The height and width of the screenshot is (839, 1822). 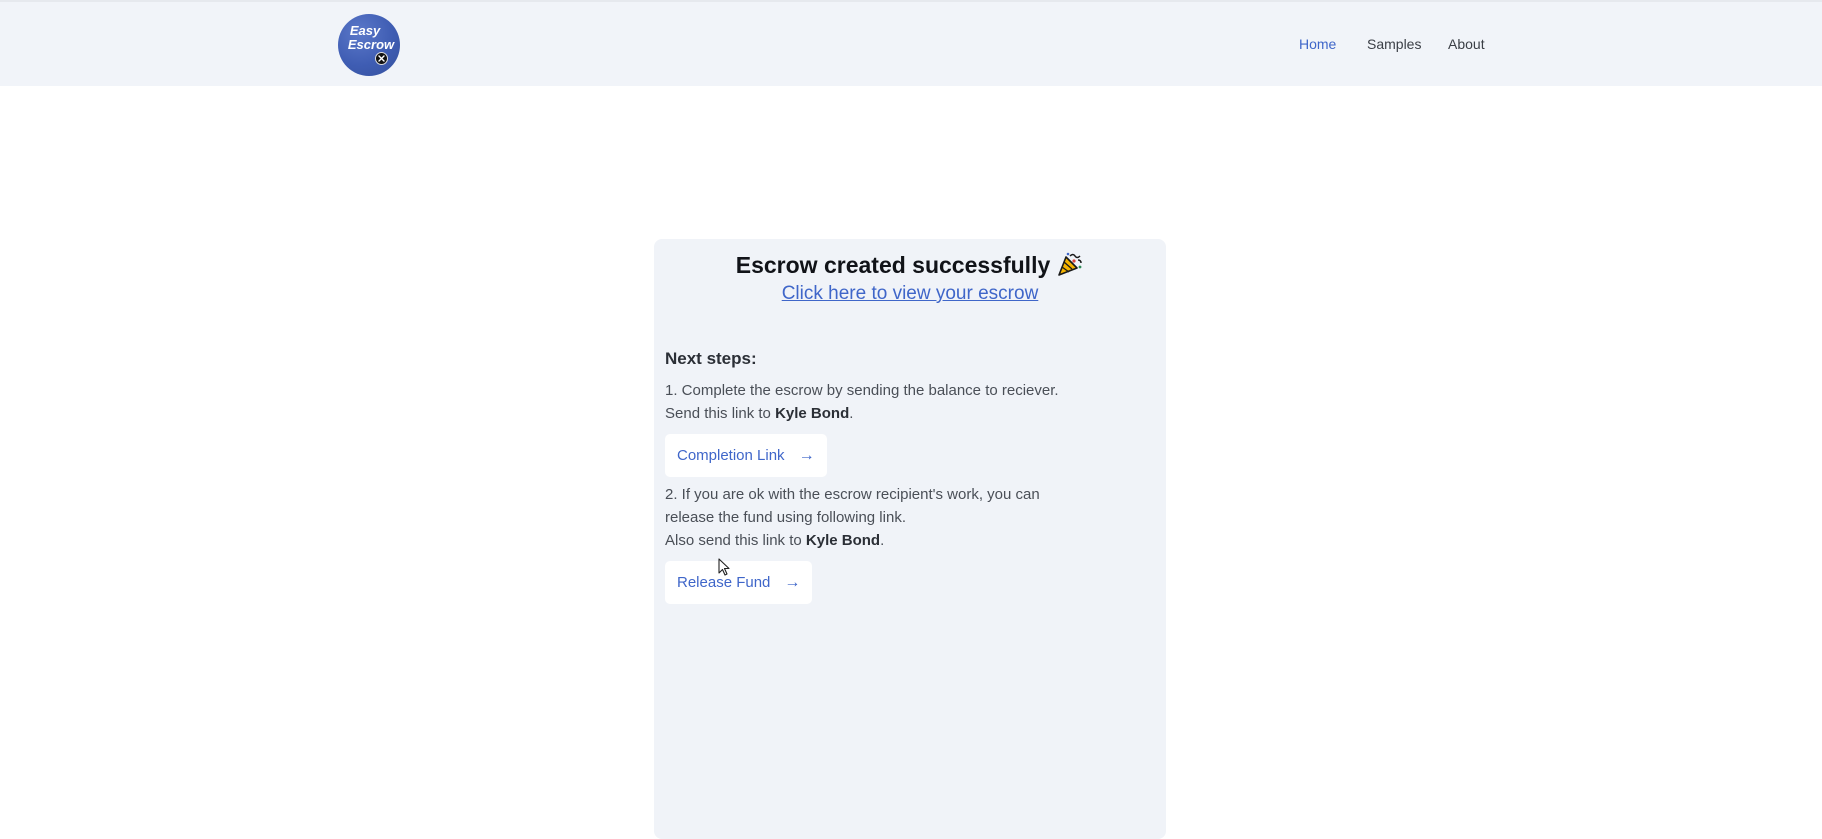 I want to click on step2-line2: release the fund using following link., so click(x=785, y=517).